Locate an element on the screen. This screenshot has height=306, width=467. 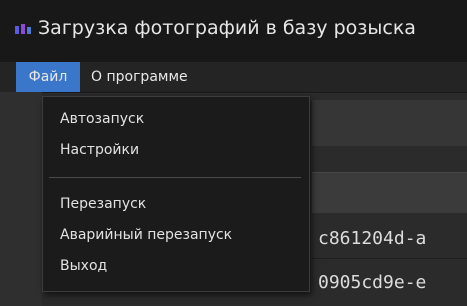
row-divider is located at coordinates (389, 258).